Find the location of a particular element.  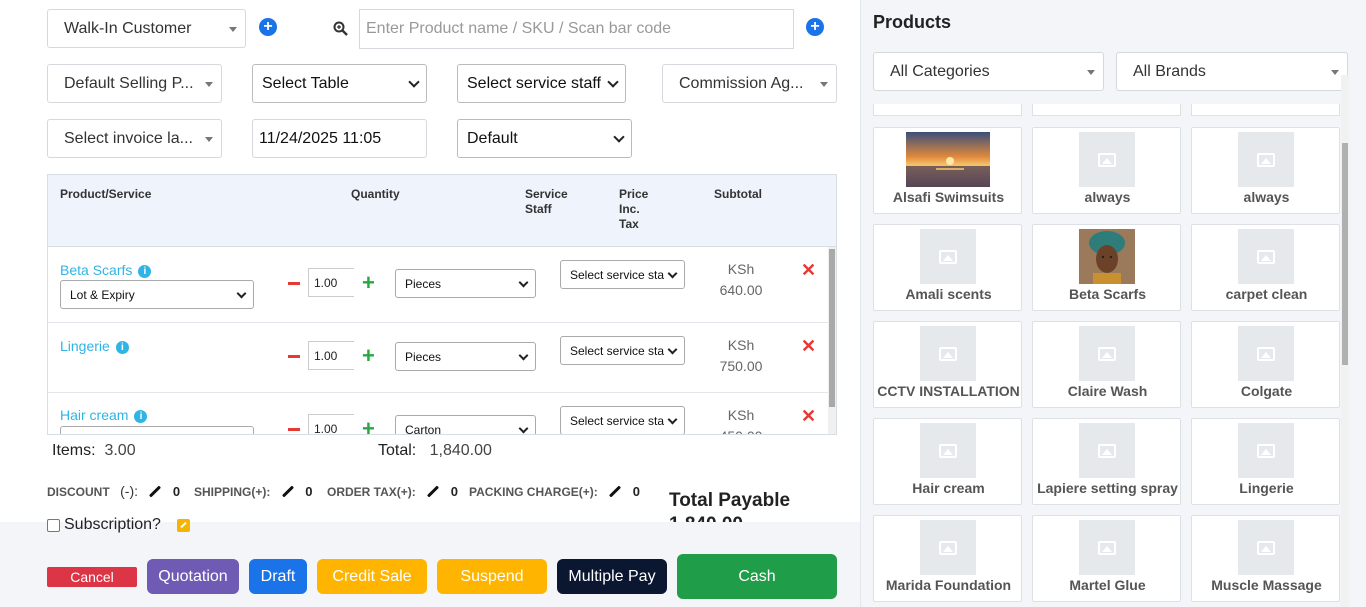

product-name-link: Lingerie i is located at coordinates (94, 346).